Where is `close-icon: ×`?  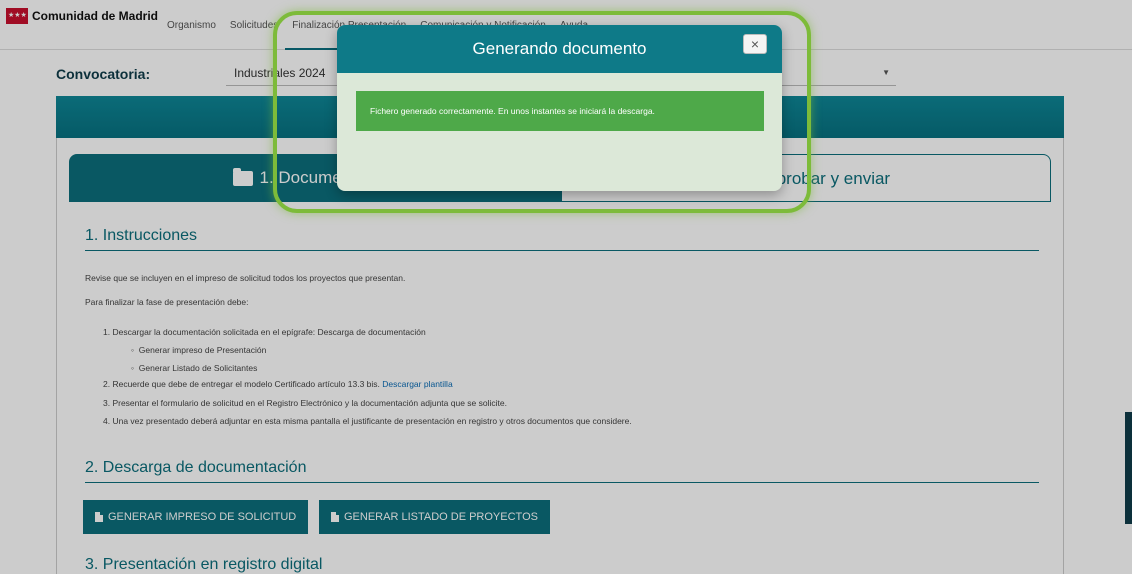 close-icon: × is located at coordinates (755, 44).